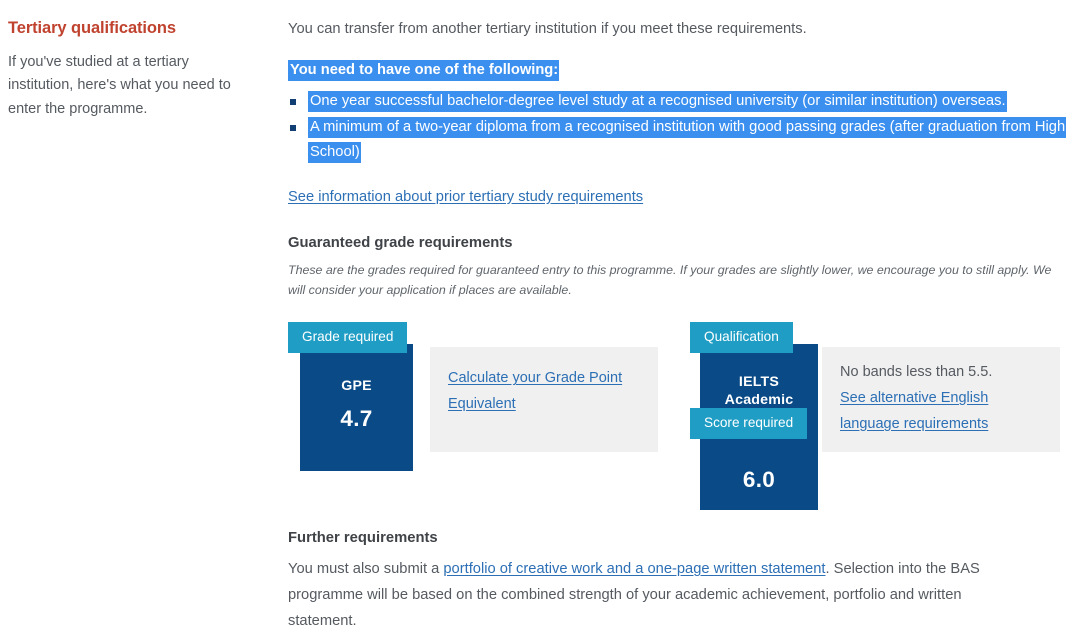 The image size is (1080, 641). Describe the element at coordinates (400, 242) in the screenshot. I see `guaranteed-grade-heading: Guaranteed grade requirements` at that location.